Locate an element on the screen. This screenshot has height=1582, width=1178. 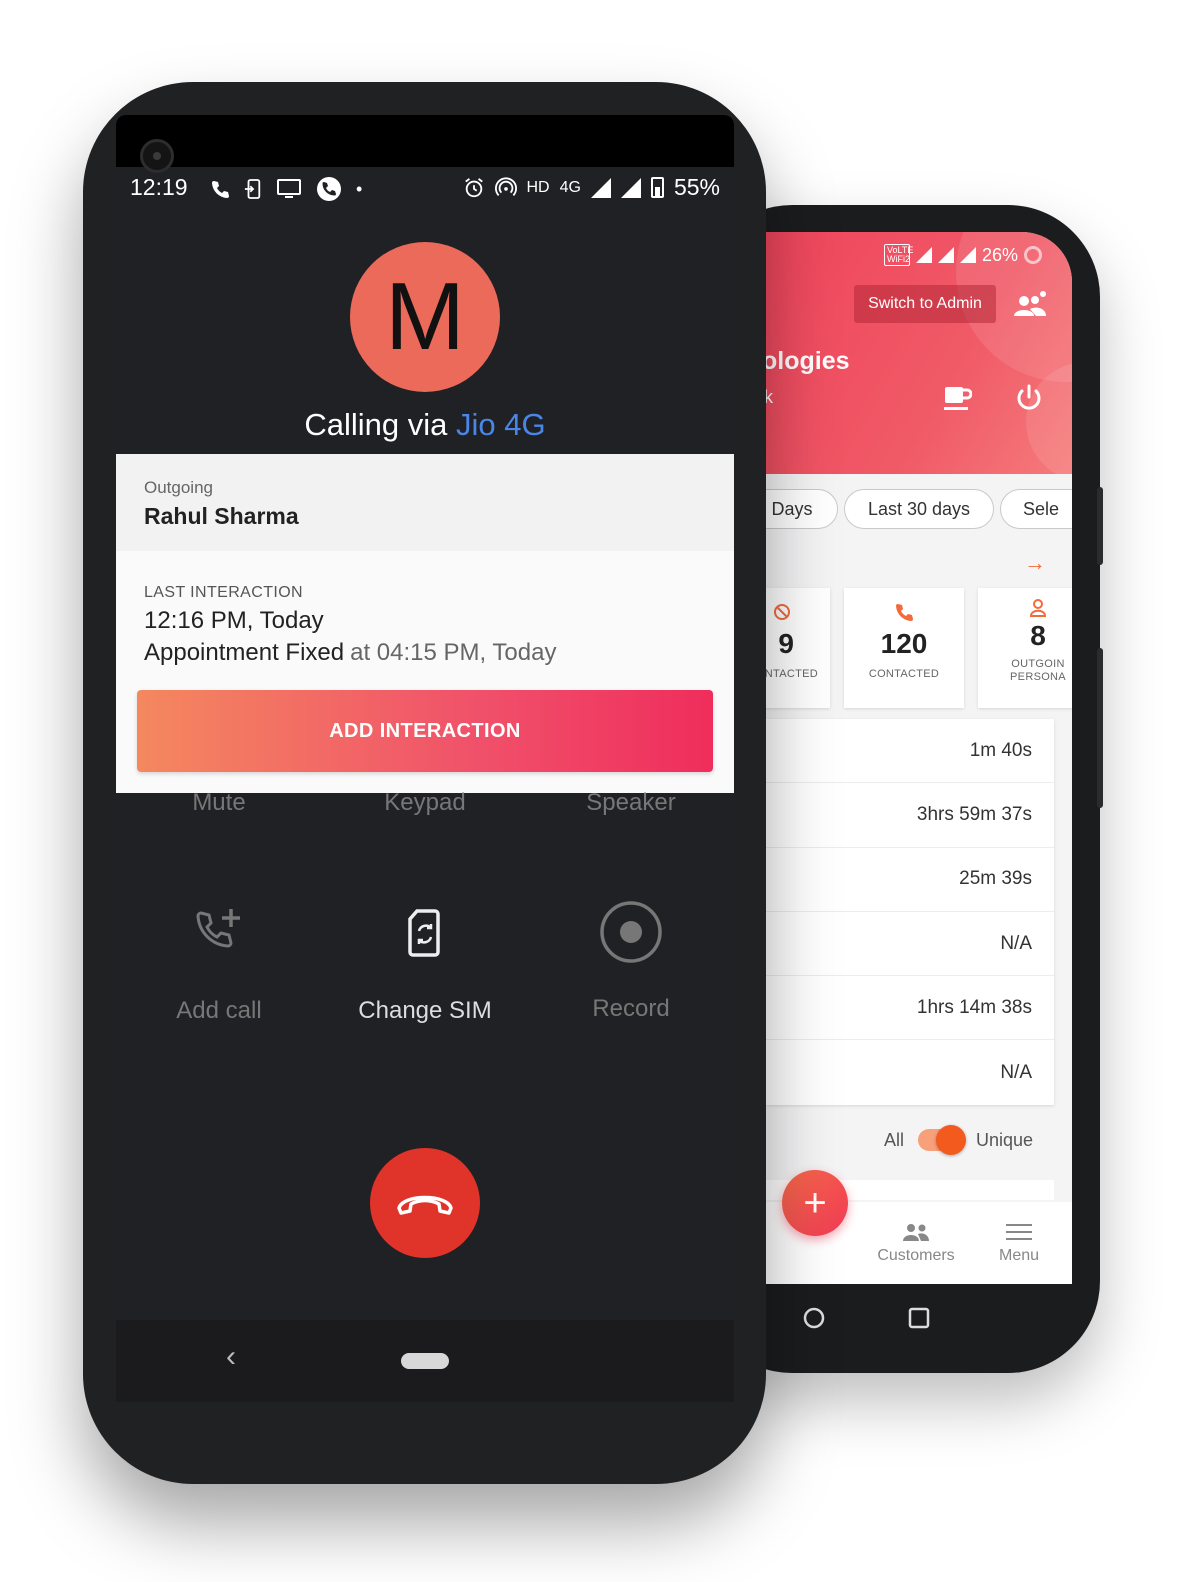
break-cup-icon is located at coordinates (957, 398).